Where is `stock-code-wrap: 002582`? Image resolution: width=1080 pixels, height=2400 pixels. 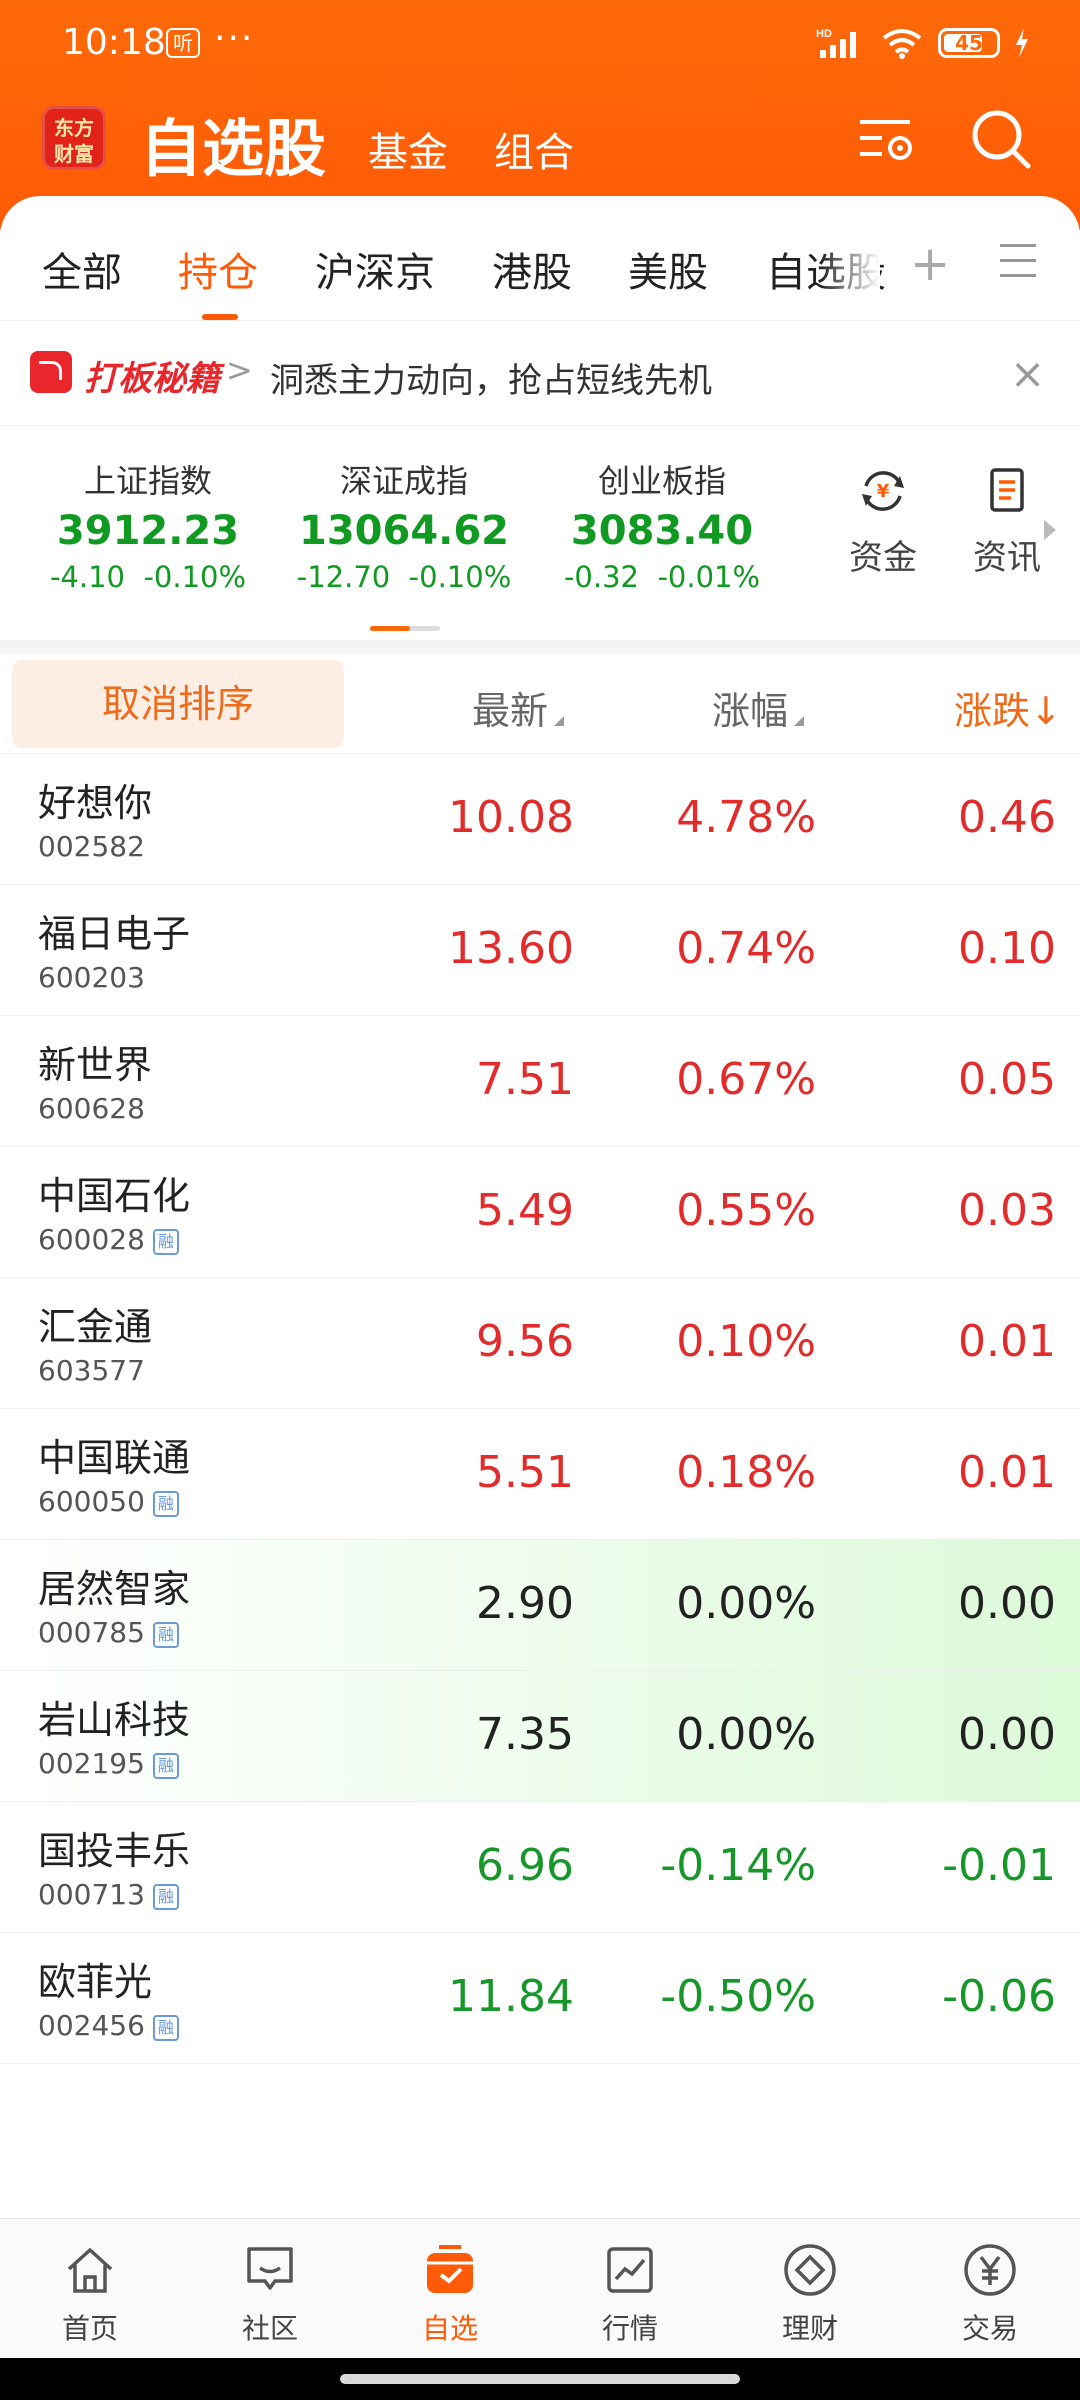
stock-code-wrap: 002582 is located at coordinates (91, 846).